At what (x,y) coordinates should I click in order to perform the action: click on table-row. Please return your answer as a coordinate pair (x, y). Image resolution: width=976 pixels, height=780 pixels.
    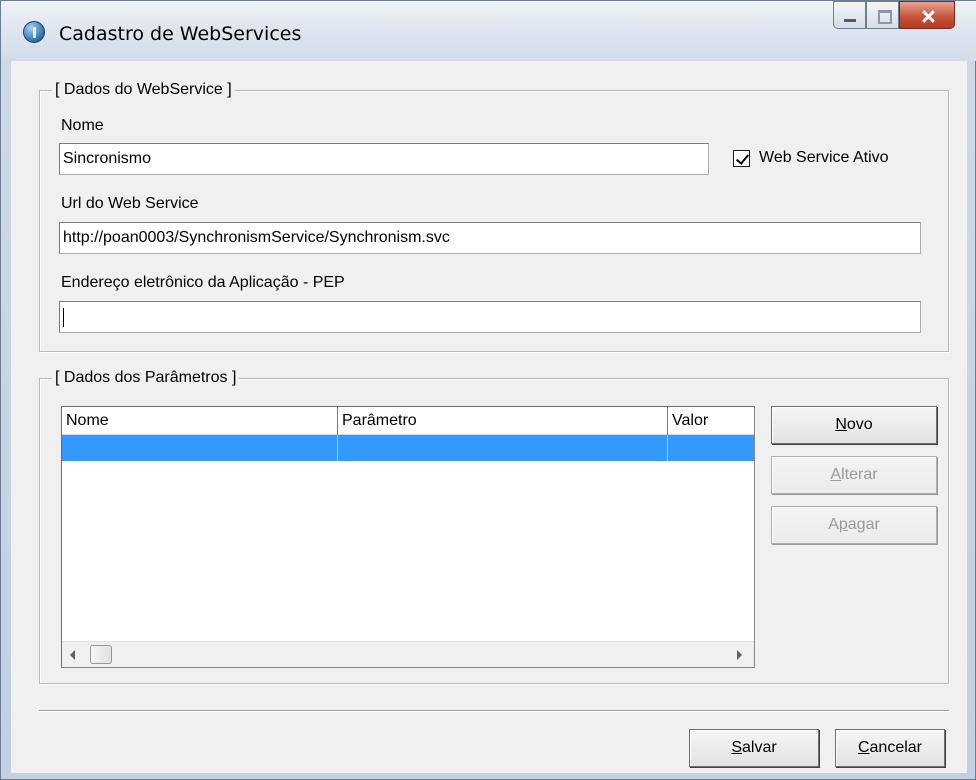
    Looking at the image, I should click on (408, 448).